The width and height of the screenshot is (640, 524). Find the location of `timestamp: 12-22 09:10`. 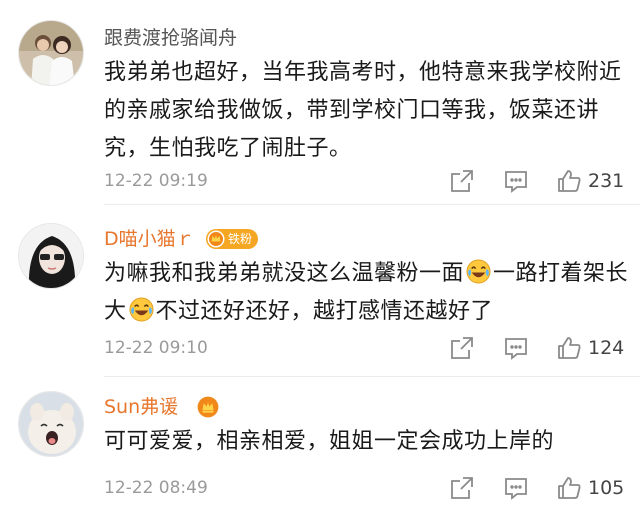

timestamp: 12-22 09:10 is located at coordinates (156, 348).